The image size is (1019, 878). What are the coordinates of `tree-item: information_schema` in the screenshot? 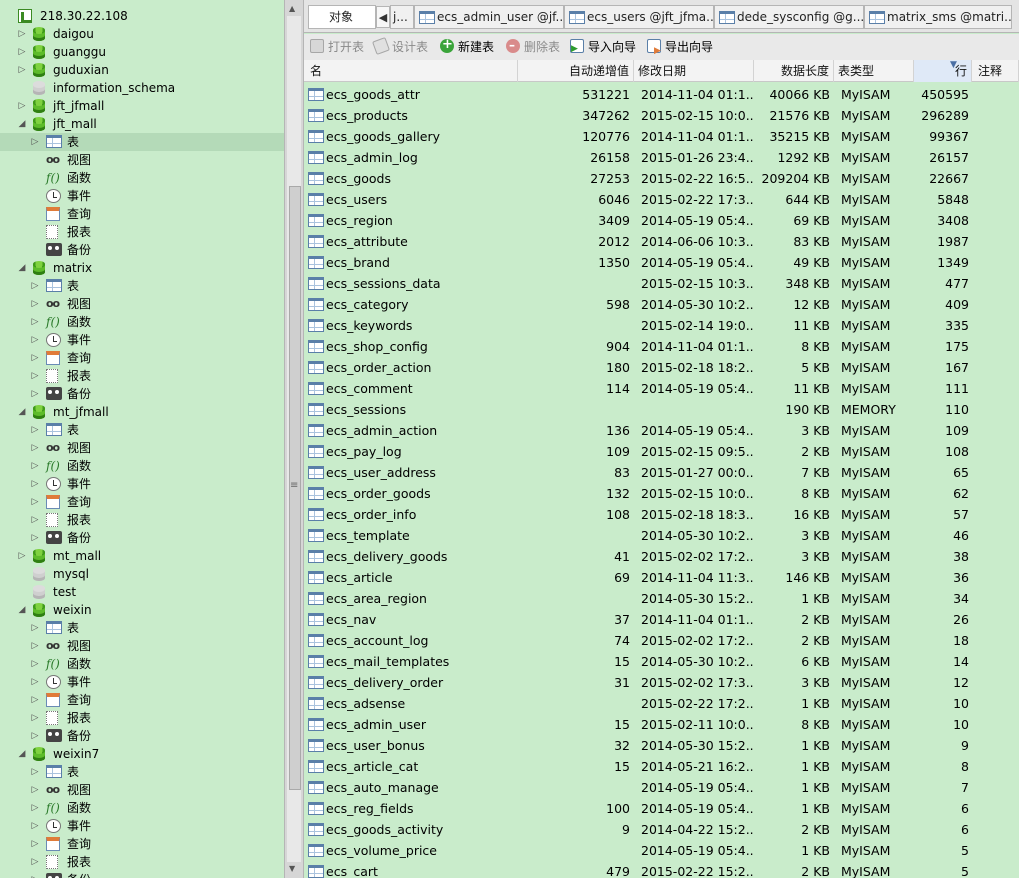 It's located at (142, 88).